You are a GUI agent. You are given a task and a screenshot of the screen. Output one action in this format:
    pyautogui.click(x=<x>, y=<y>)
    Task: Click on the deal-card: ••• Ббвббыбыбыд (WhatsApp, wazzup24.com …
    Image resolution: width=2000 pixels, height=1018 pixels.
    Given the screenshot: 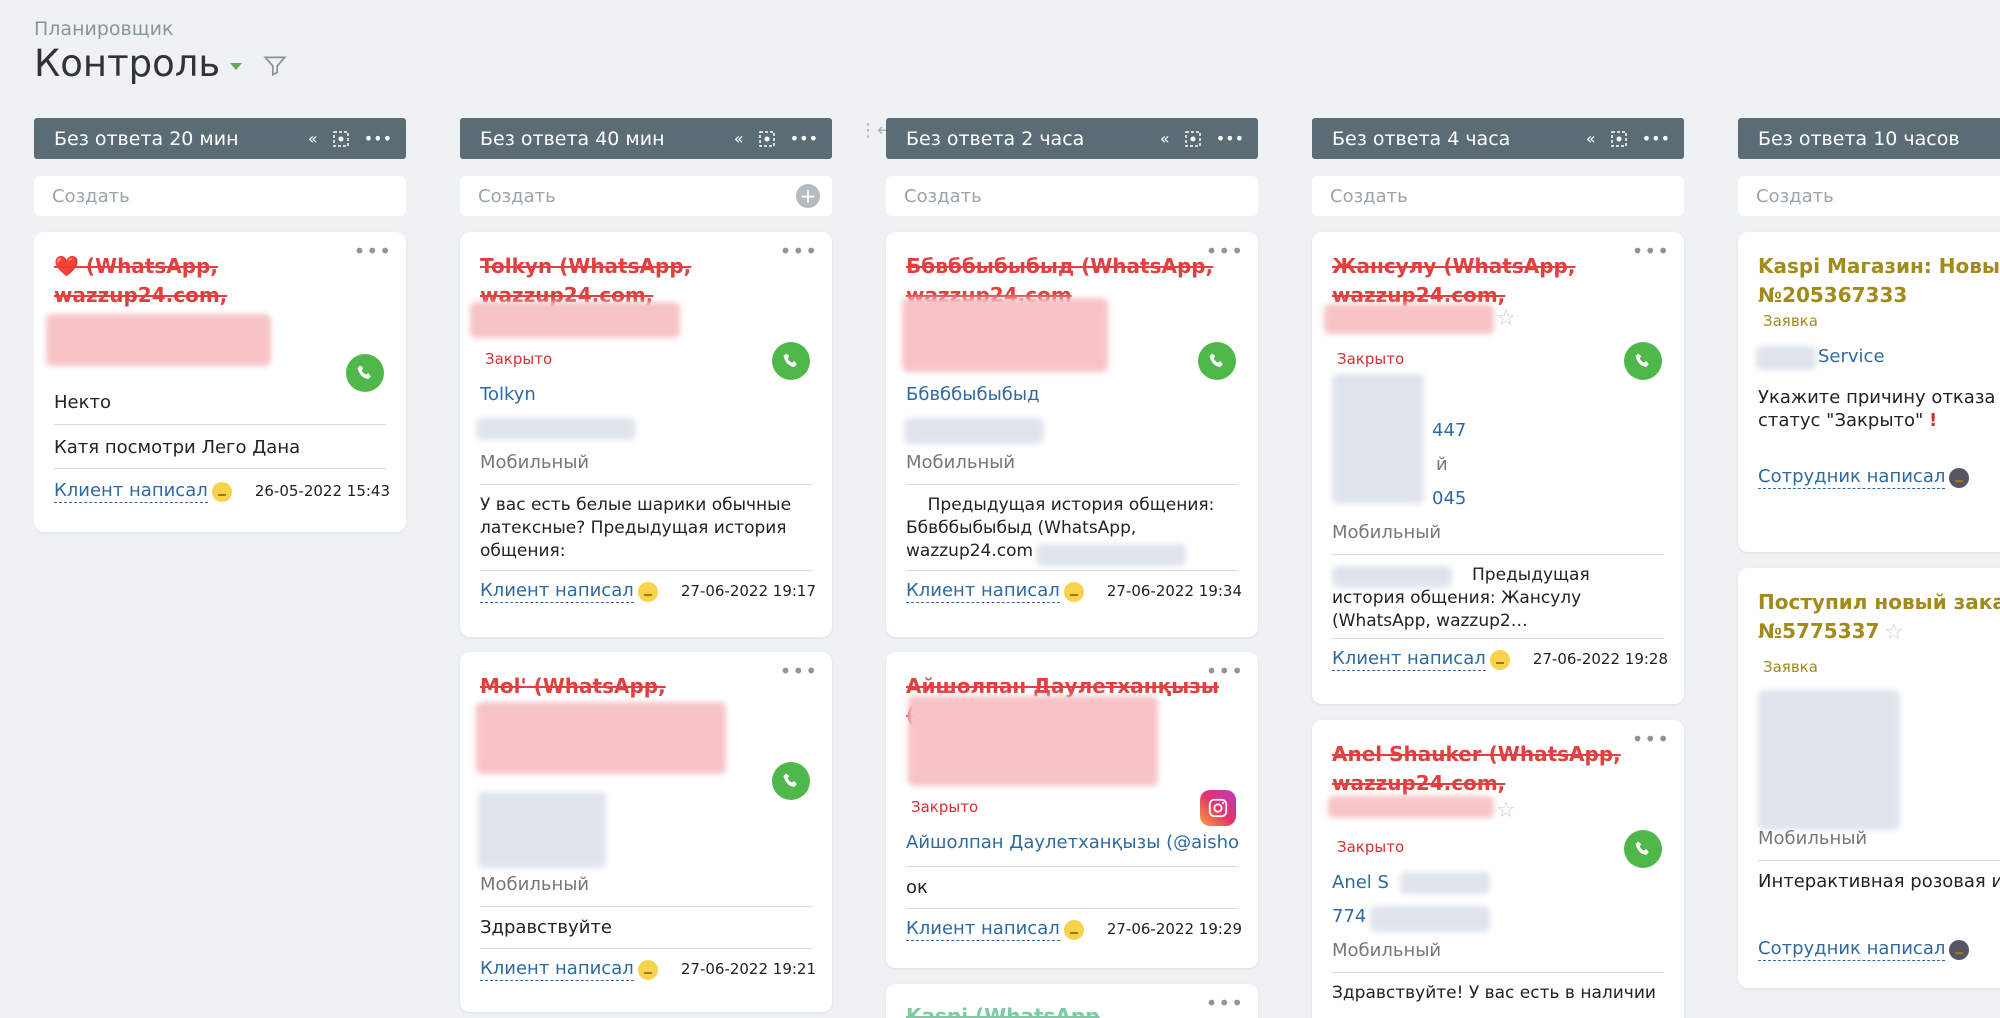 What is the action you would take?
    pyautogui.click(x=1072, y=434)
    